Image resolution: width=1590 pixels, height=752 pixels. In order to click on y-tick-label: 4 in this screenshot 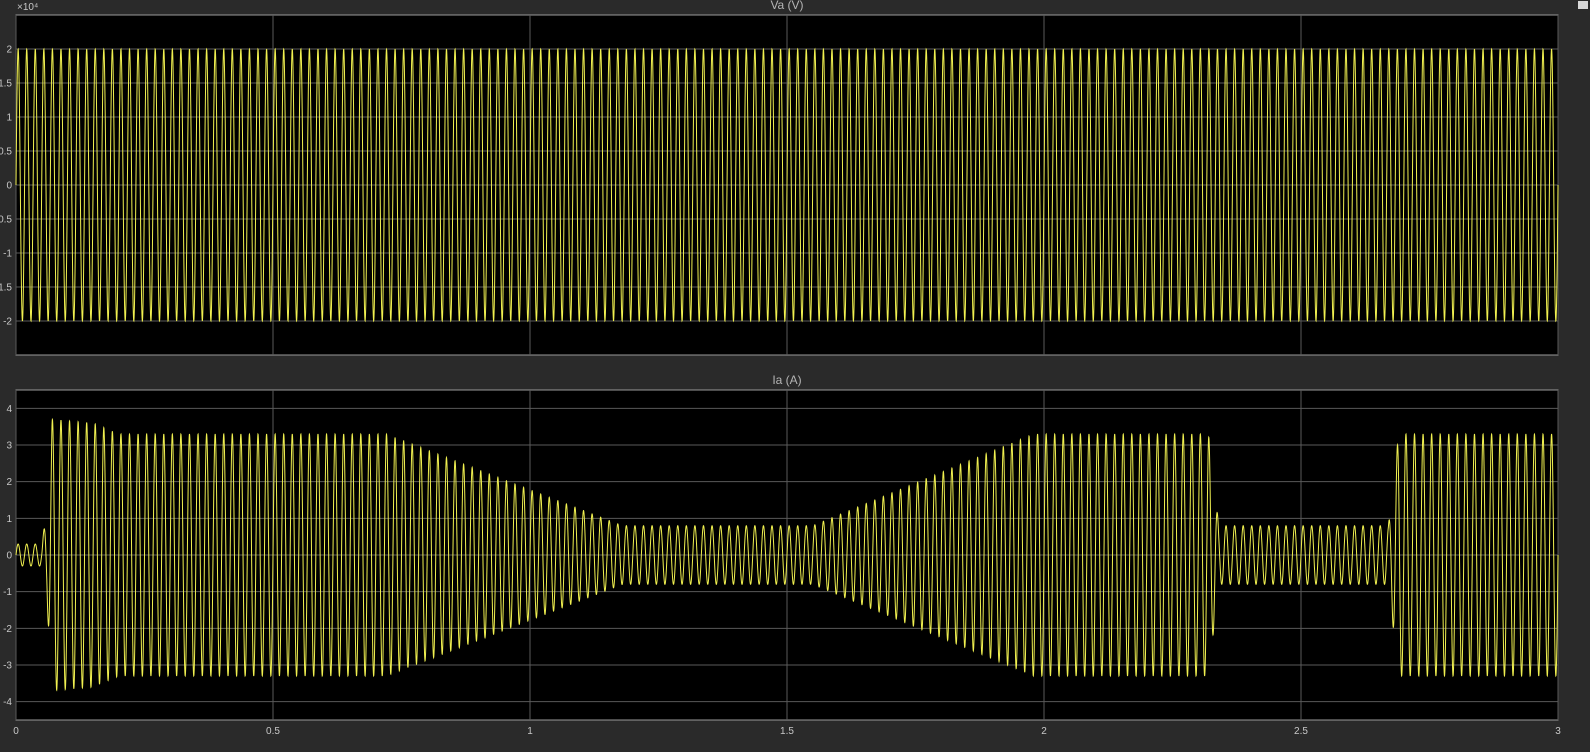, I will do `click(9, 409)`.